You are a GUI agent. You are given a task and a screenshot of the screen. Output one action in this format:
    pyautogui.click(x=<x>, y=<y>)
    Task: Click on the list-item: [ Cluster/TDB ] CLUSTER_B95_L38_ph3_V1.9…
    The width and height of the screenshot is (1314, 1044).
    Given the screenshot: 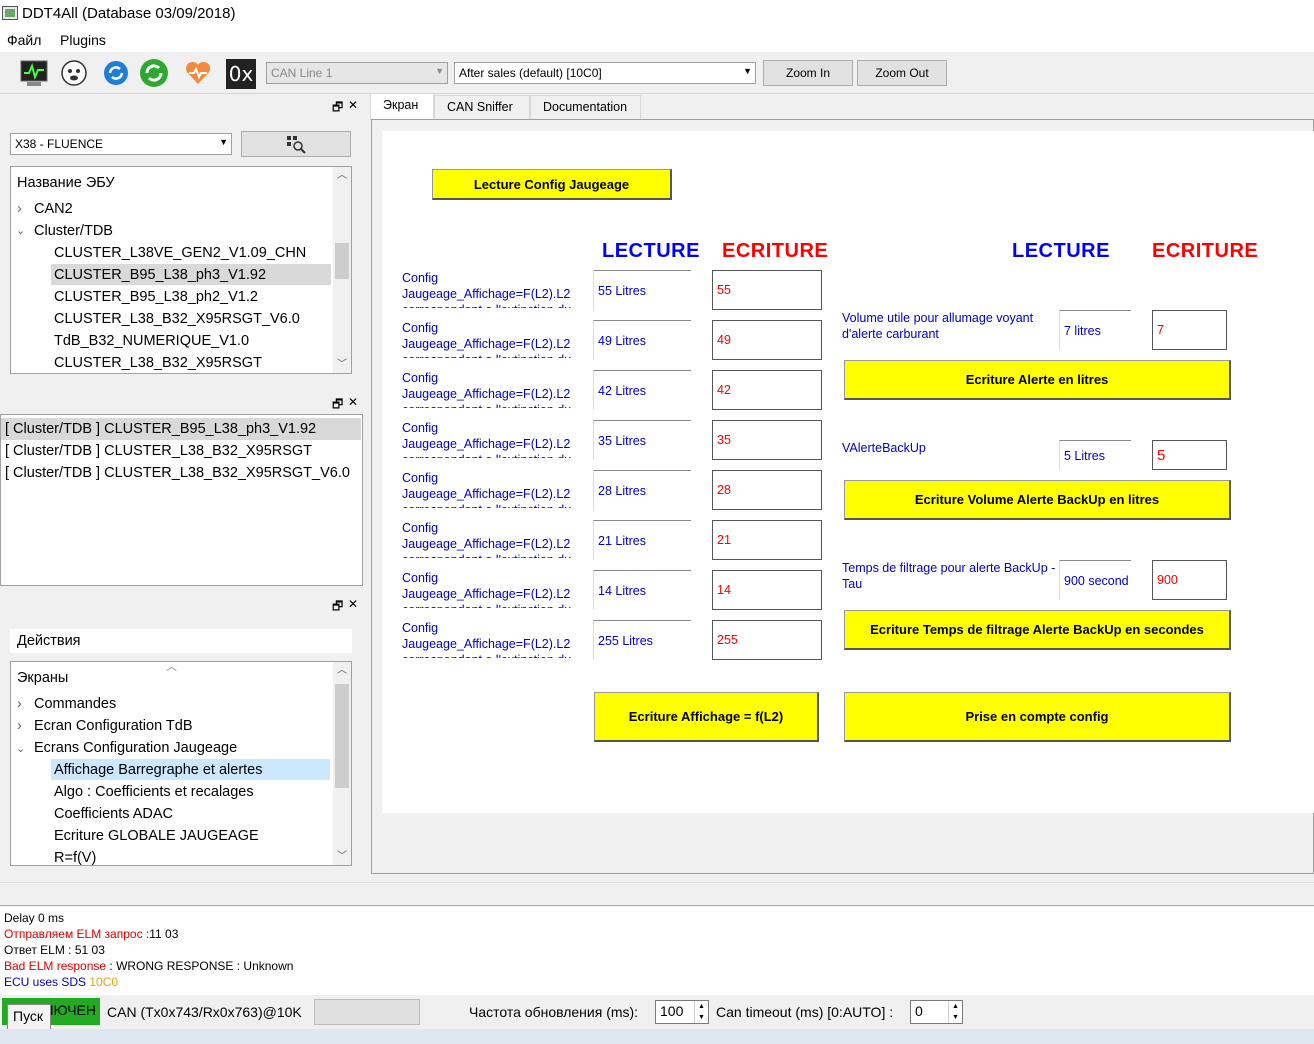 What is the action you would take?
    pyautogui.click(x=160, y=429)
    